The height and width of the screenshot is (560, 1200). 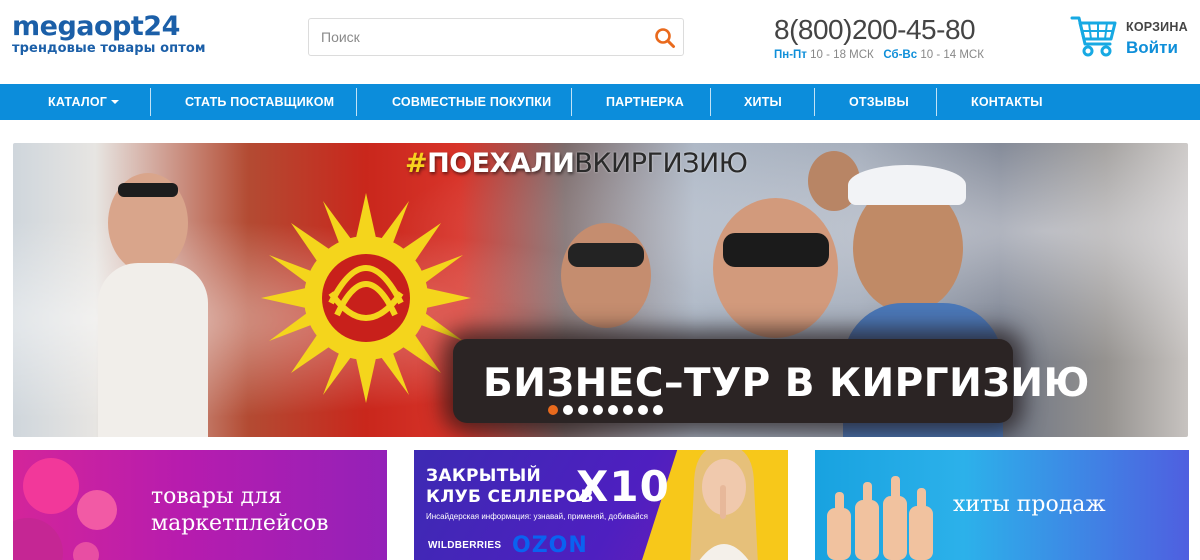 I want to click on nav-item-hits: ХИТЫ, so click(x=763, y=102).